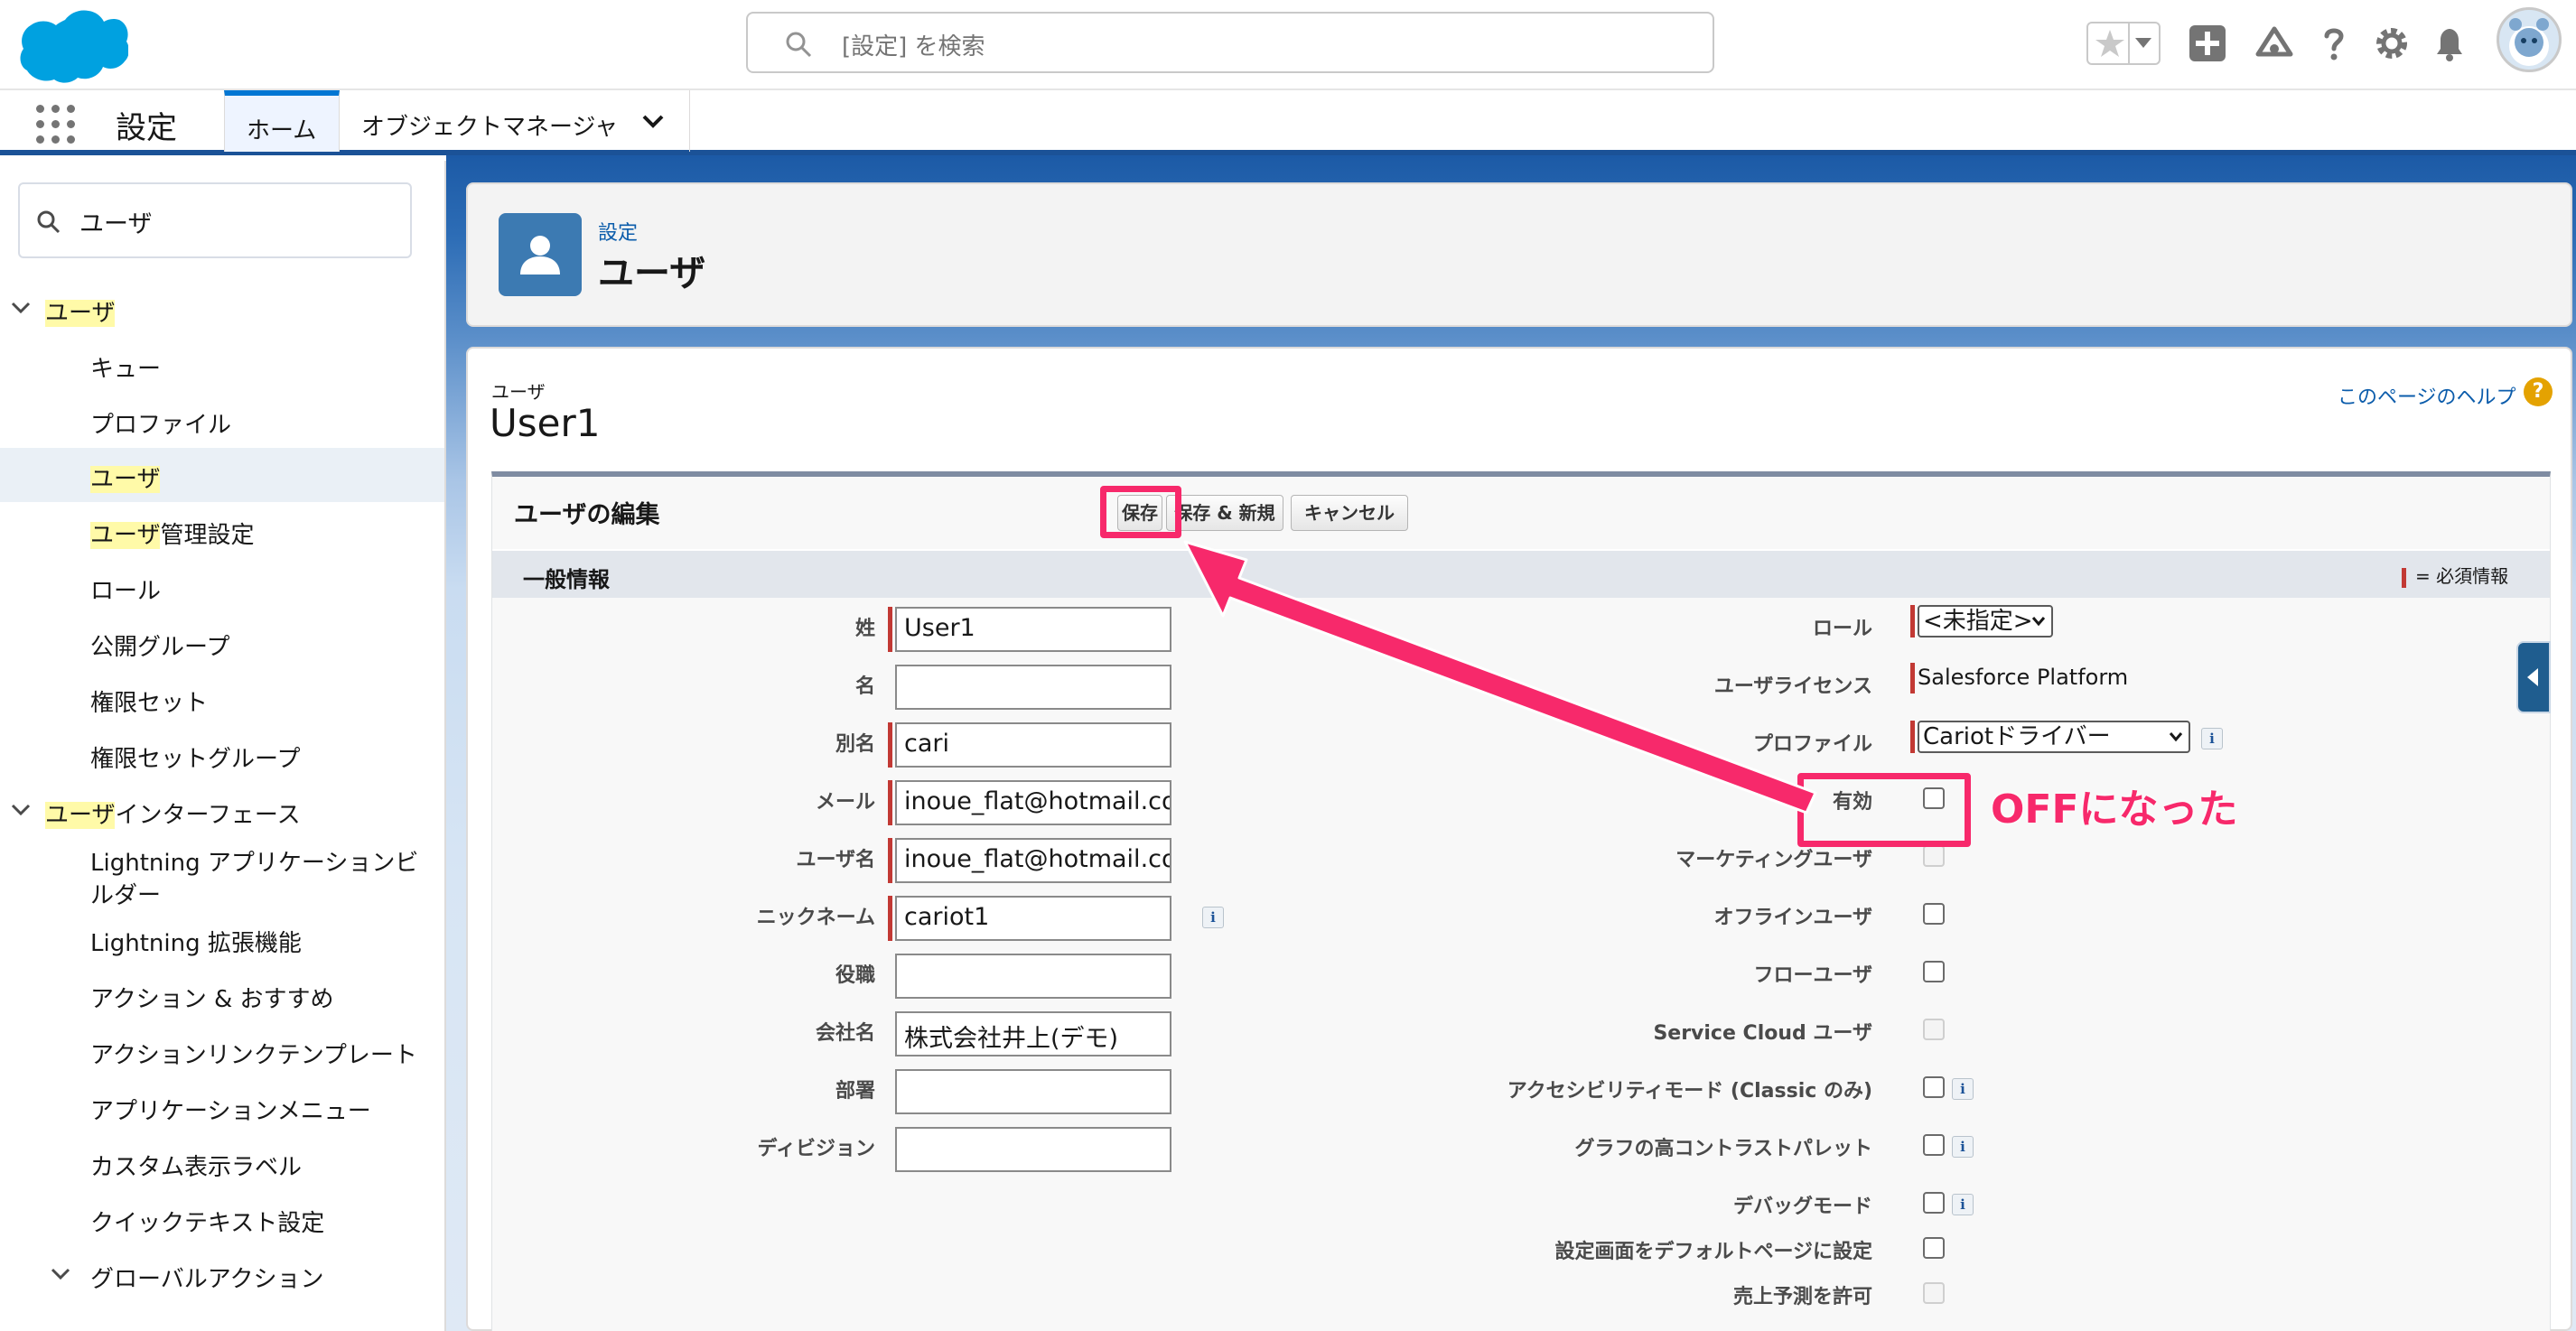  Describe the element at coordinates (2114, 810) in the screenshot. I see `annotation-callout: OFFになった` at that location.